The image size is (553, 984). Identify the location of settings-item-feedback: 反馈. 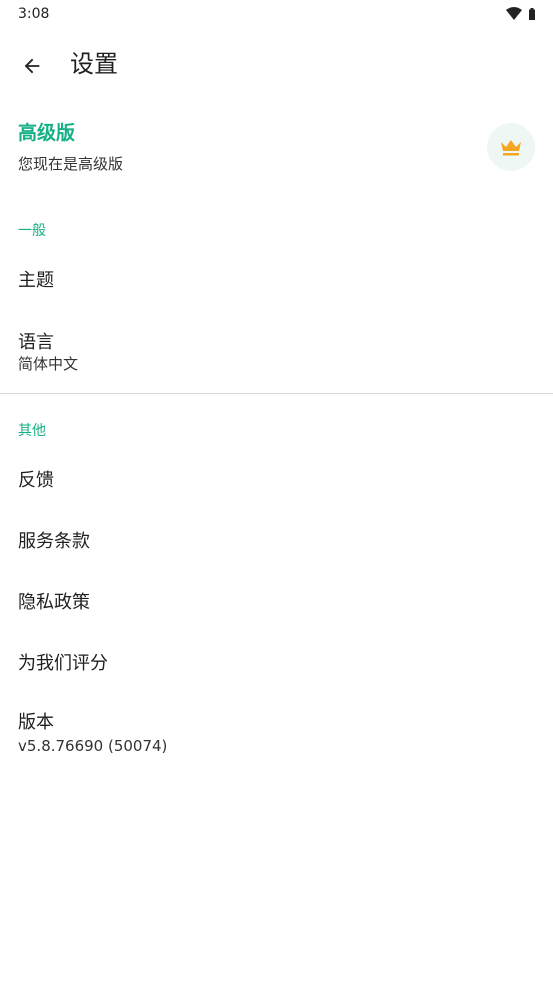
(276, 482).